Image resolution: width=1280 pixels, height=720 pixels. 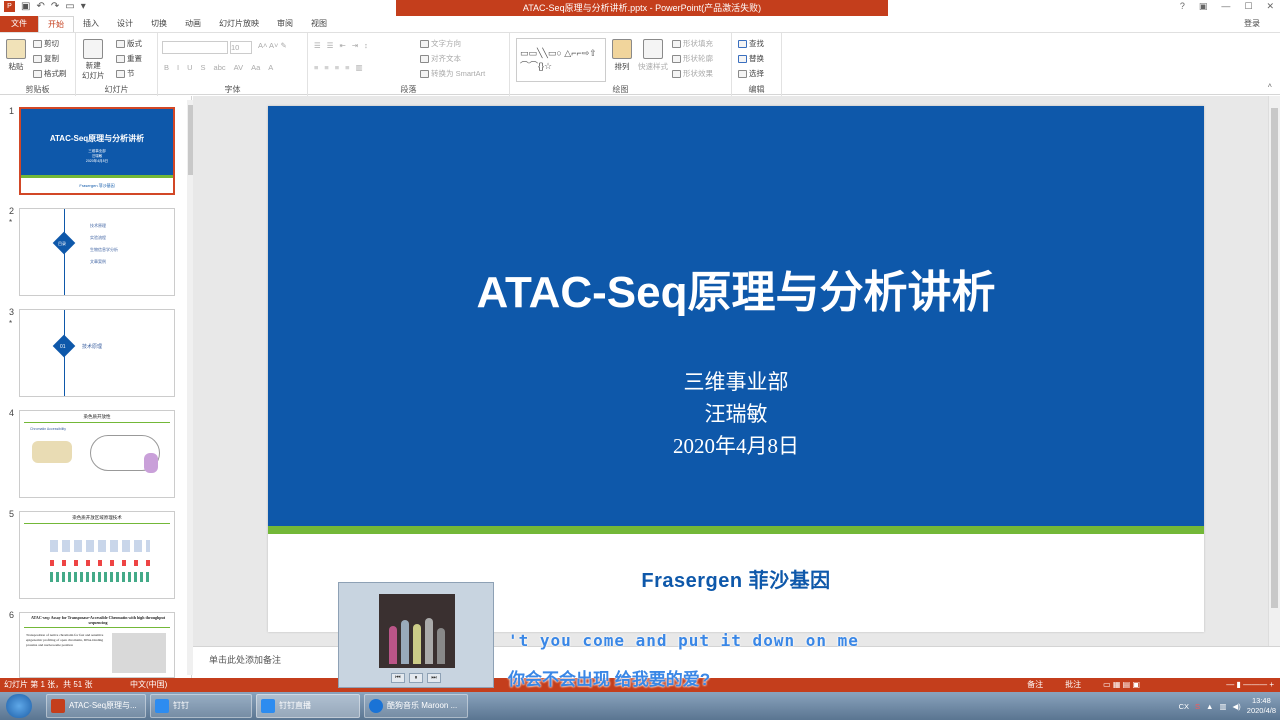 What do you see at coordinates (272, 45) in the screenshot?
I see `font-grow-shrink: A˄ A˅ ✎` at bounding box center [272, 45].